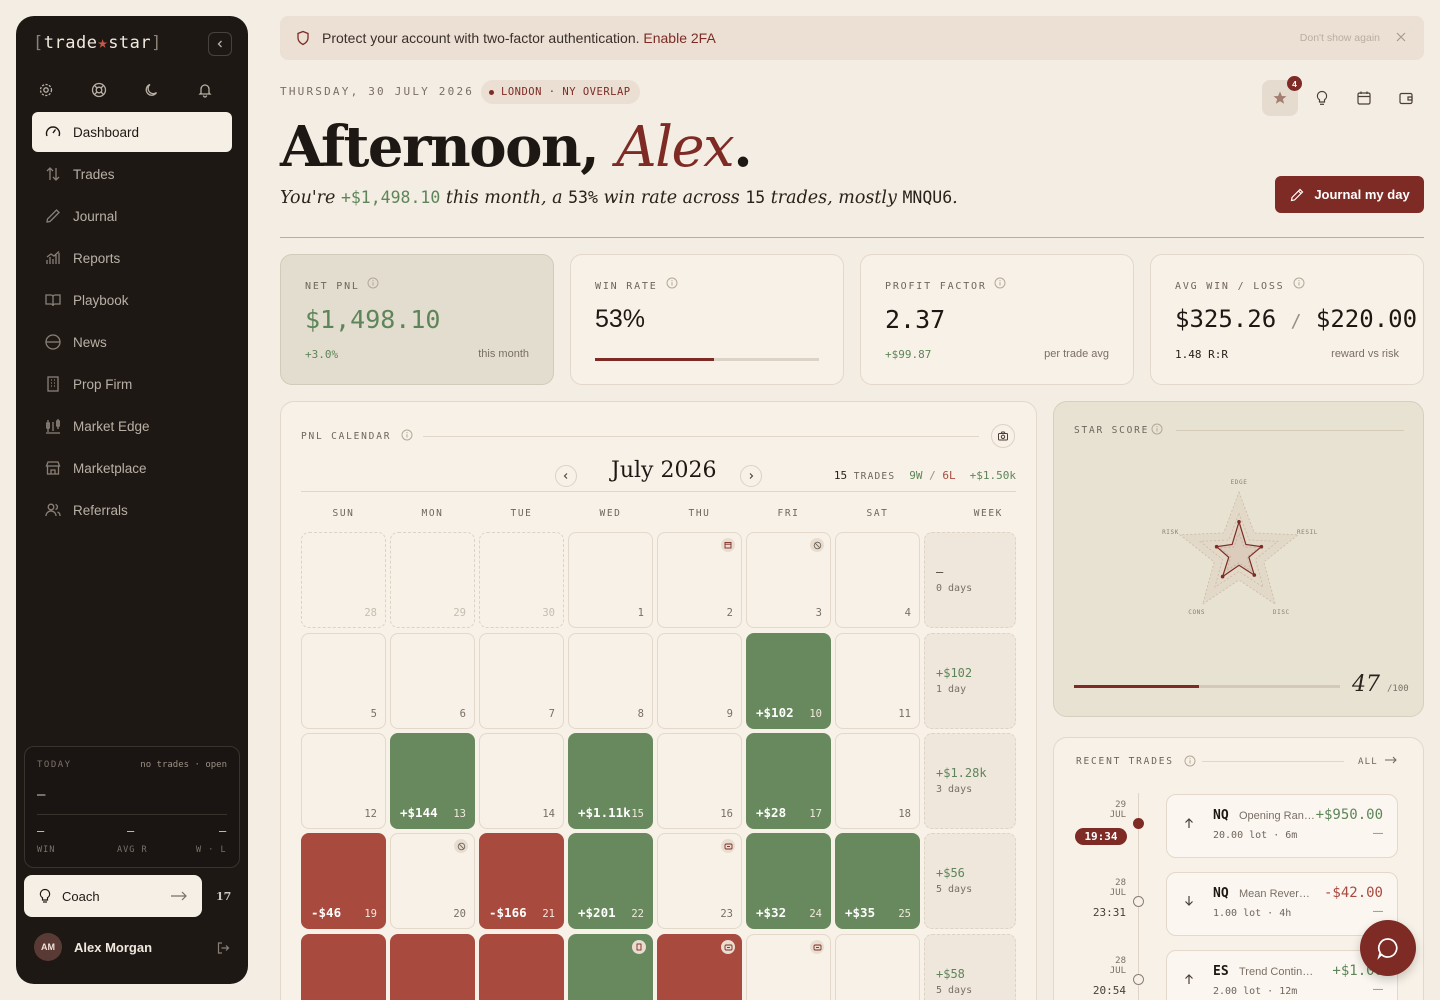 The height and width of the screenshot is (1000, 1440). Describe the element at coordinates (205, 90) in the screenshot. I see `bell-icon` at that location.